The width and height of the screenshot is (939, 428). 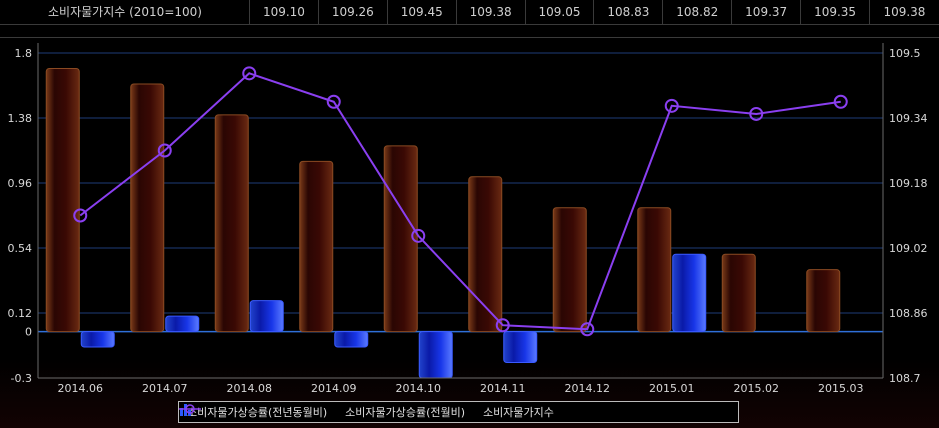 I want to click on legend-item-mom: 소비자물가상승률(전월비), so click(x=323, y=412).